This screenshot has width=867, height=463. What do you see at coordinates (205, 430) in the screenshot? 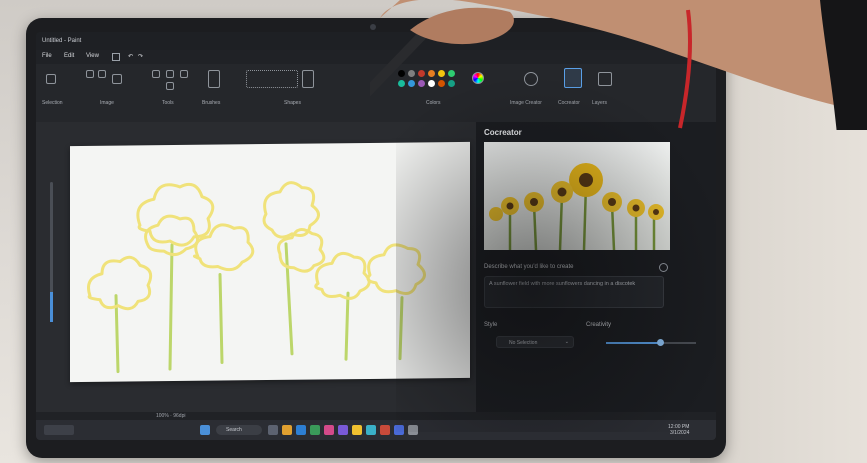
I see `start-icon` at bounding box center [205, 430].